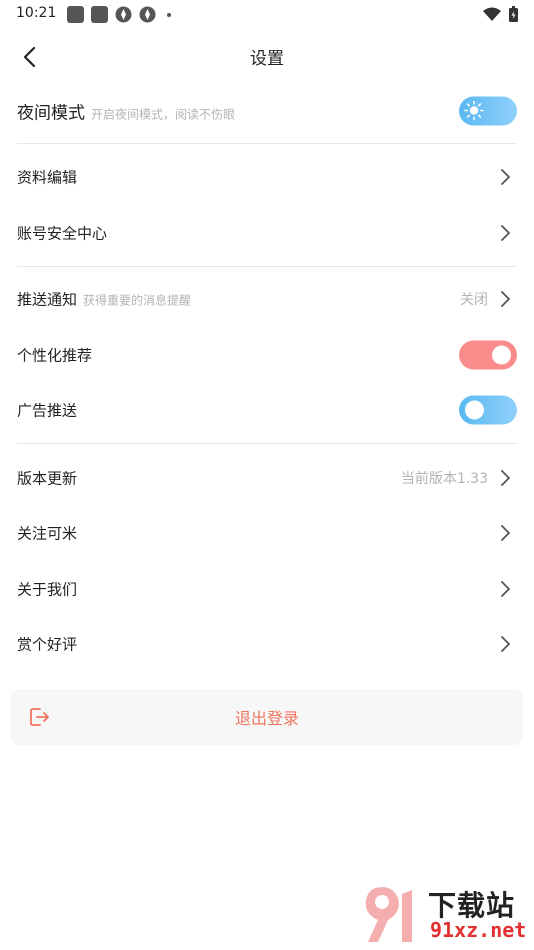  I want to click on sun-icon, so click(474, 110).